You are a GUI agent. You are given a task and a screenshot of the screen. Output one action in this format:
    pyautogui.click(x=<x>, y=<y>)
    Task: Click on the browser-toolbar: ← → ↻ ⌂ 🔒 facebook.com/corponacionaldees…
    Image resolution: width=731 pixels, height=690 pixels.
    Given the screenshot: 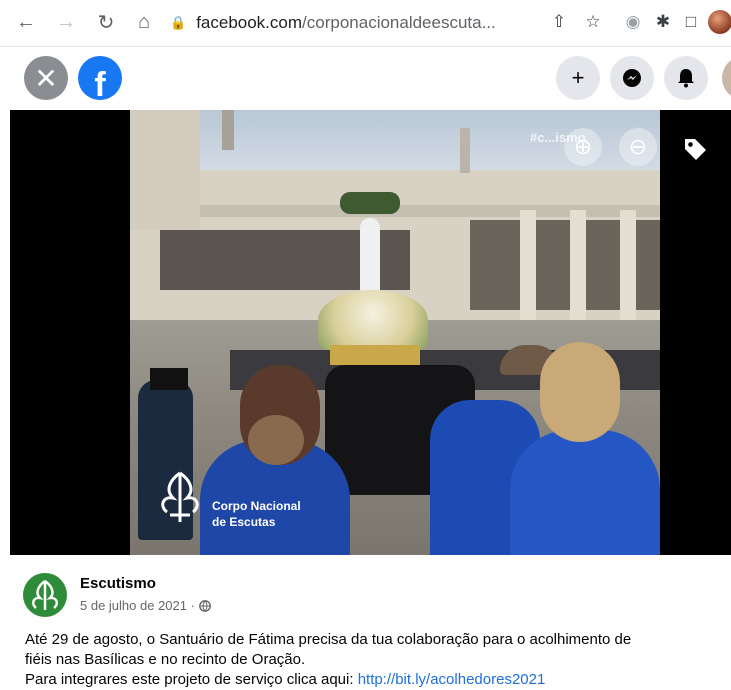 What is the action you would take?
    pyautogui.click(x=365, y=23)
    